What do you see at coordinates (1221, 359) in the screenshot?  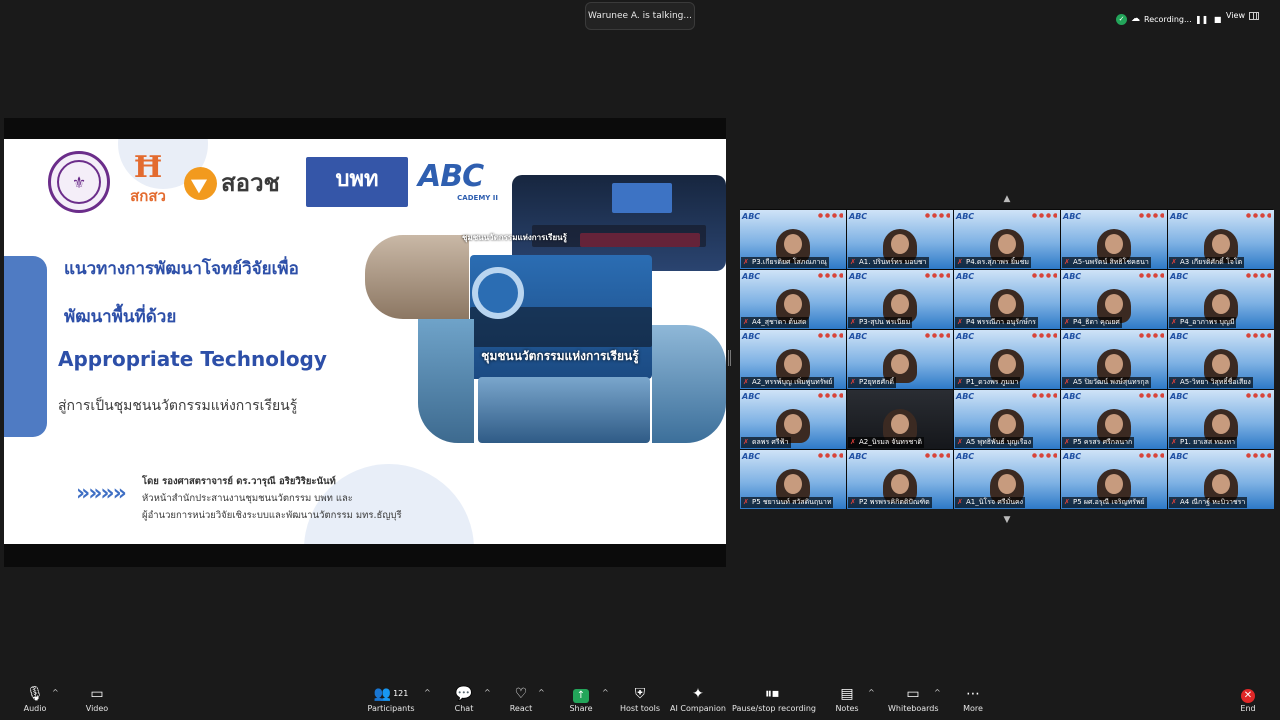 I see `participant-tile: ABC A5-วิทยา วิสุทธิ์ชื่อเสียง` at bounding box center [1221, 359].